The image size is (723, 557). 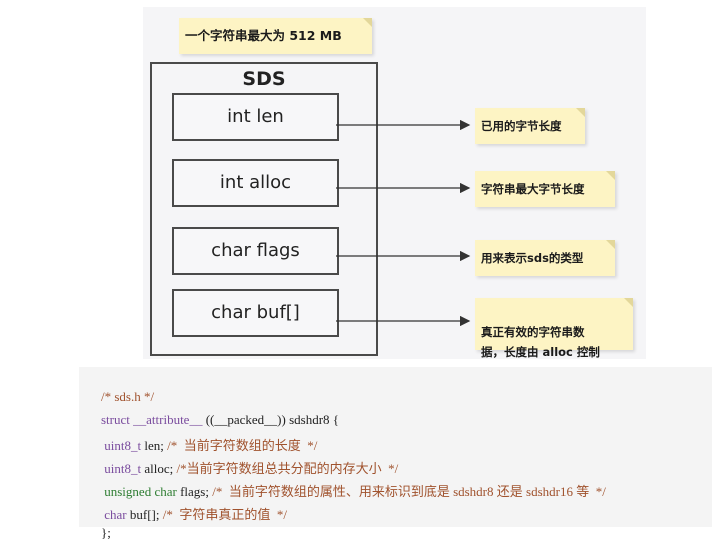 I want to click on code-line-6: char buf[]; /* 字符串真正的值 */, so click(x=195, y=514).